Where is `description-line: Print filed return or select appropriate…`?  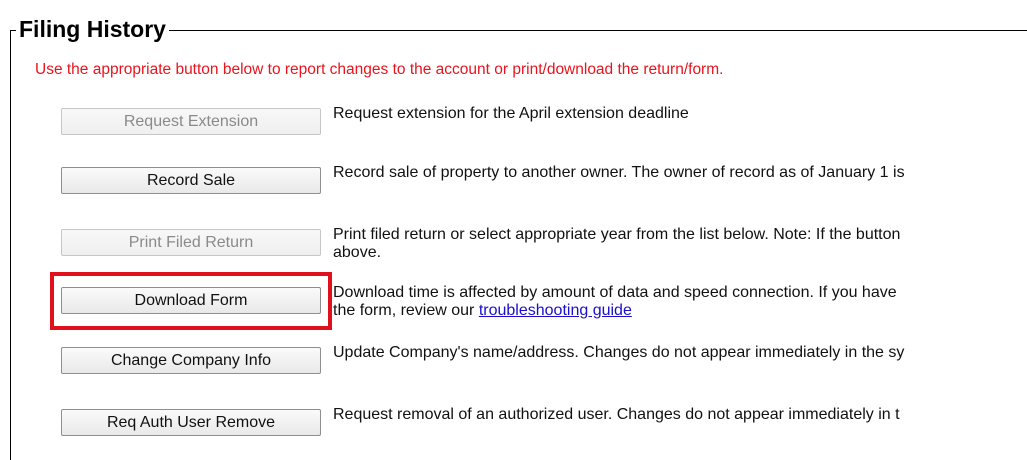
description-line: Print filed return or select appropriate… is located at coordinates (617, 234).